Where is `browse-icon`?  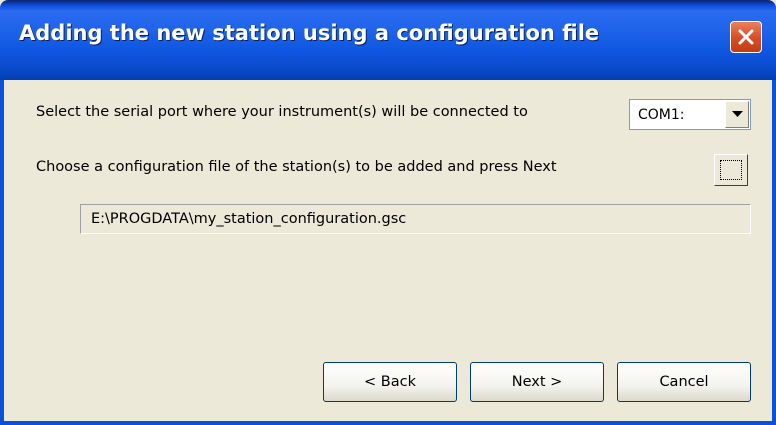 browse-icon is located at coordinates (731, 170).